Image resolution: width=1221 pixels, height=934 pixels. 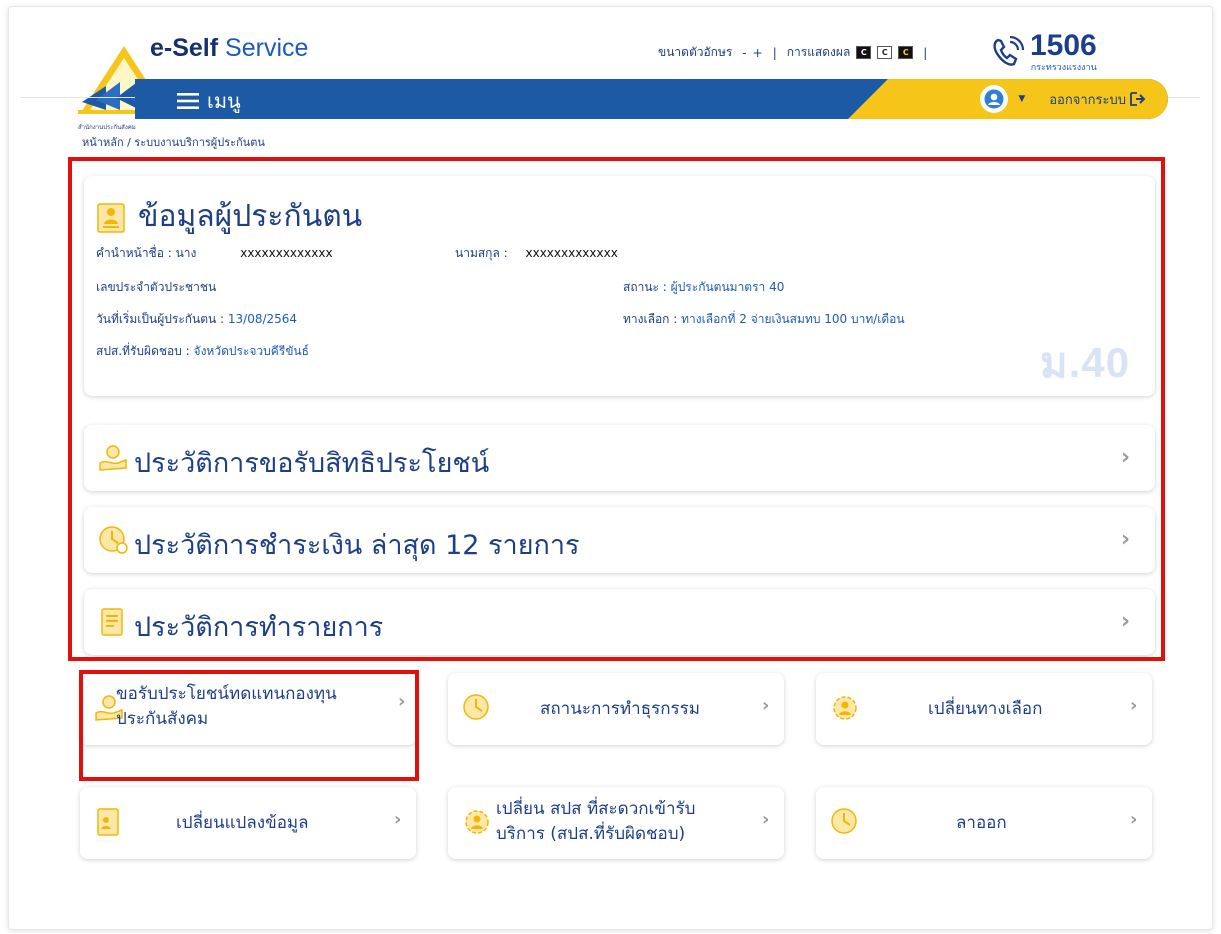 I want to click on phone-icon, so click(x=1009, y=51).